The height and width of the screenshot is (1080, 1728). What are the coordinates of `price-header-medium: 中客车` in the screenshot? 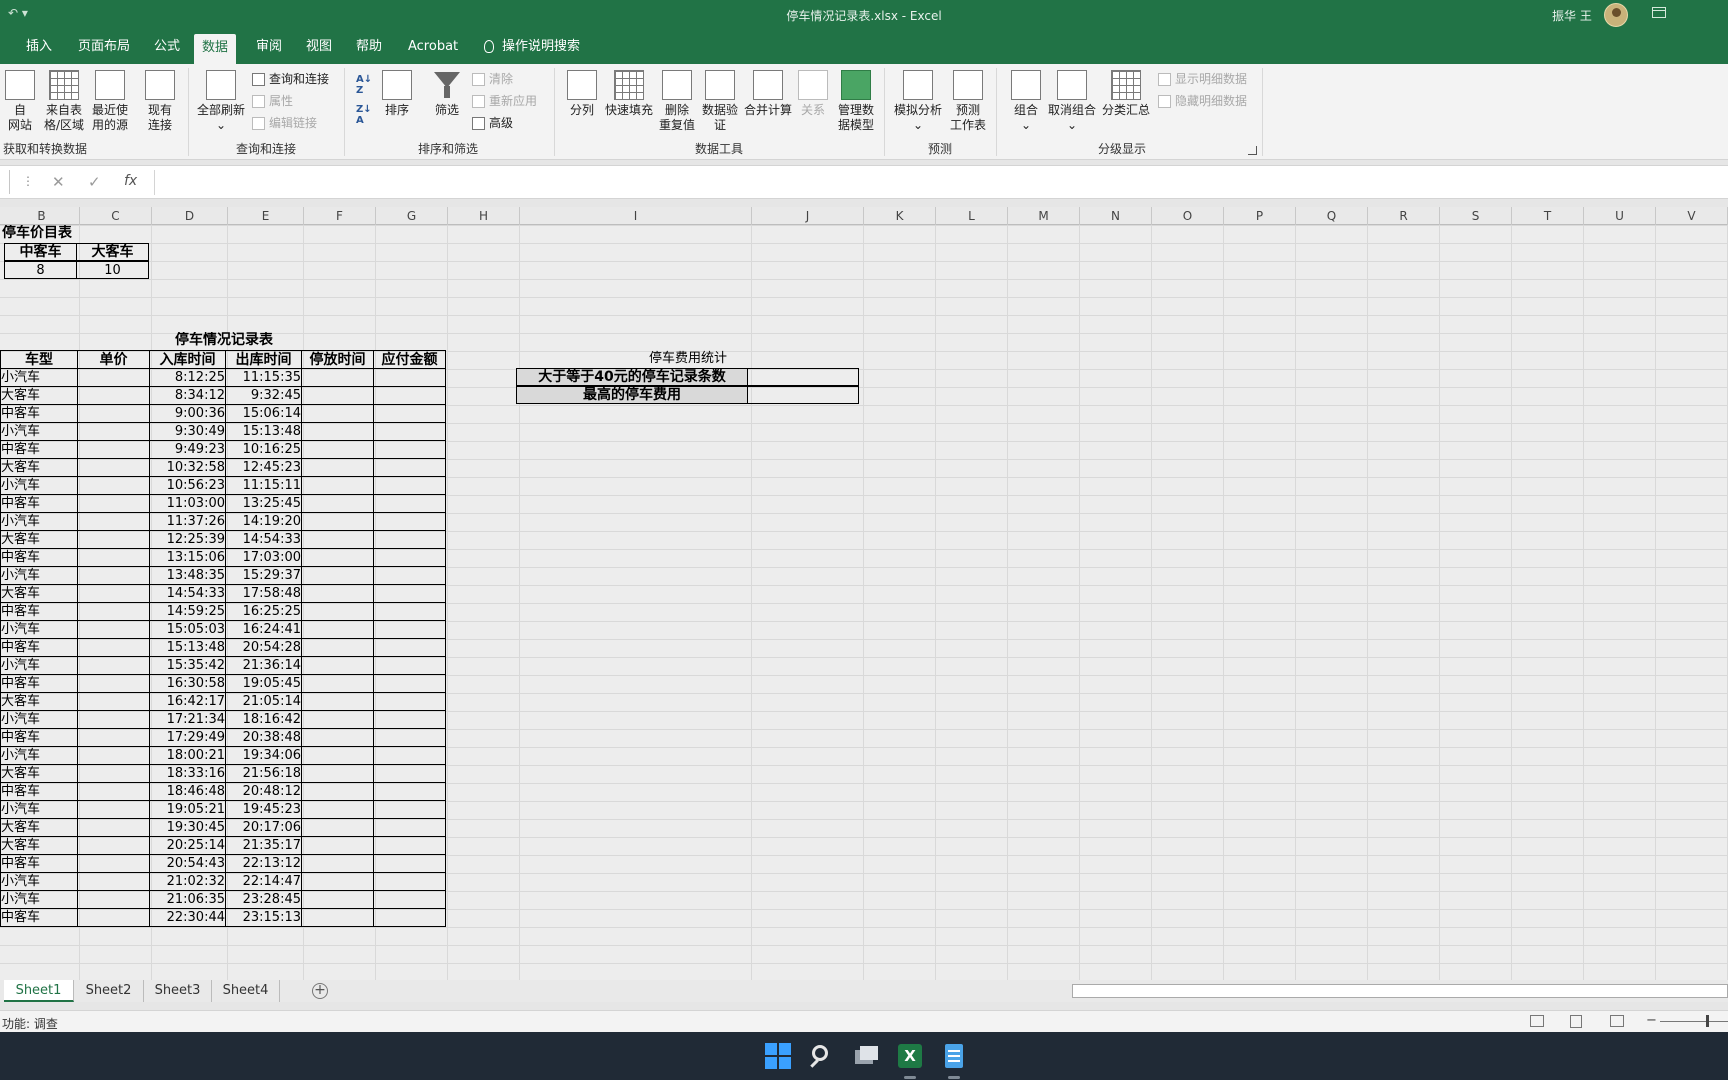 It's located at (40, 252).